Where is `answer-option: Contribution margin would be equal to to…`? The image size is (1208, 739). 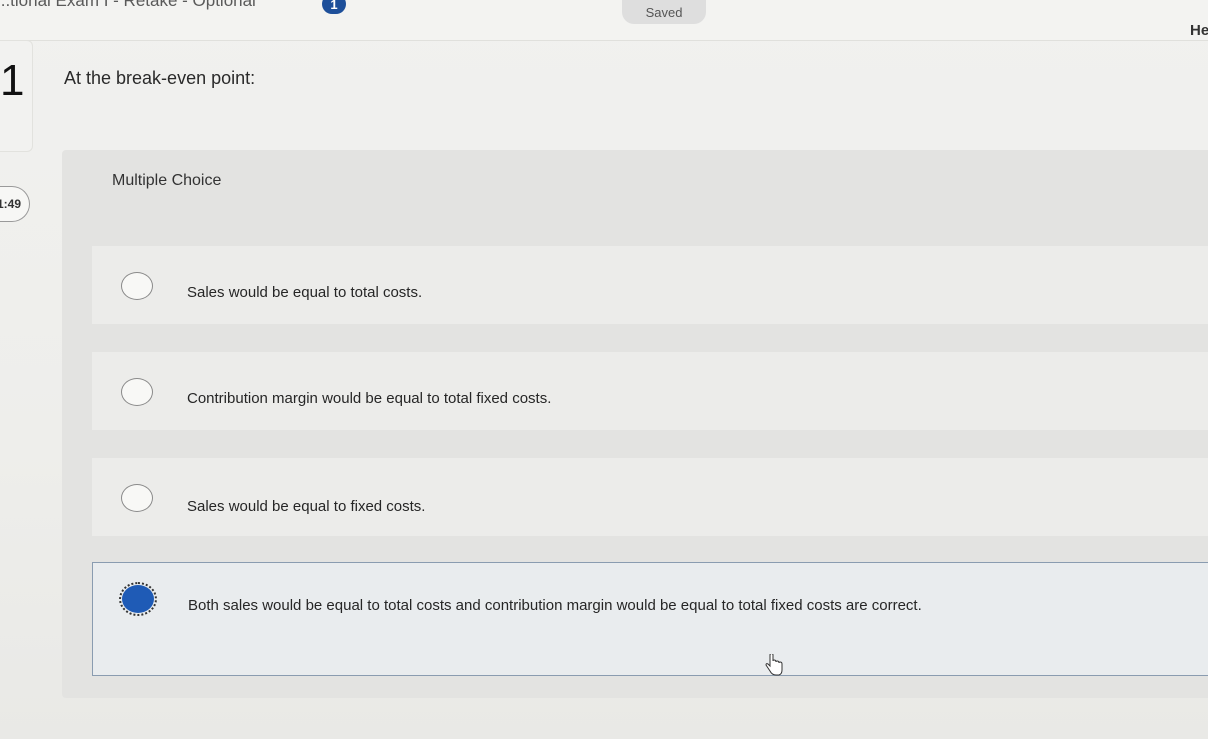 answer-option: Contribution margin would be equal to to… is located at coordinates (650, 391).